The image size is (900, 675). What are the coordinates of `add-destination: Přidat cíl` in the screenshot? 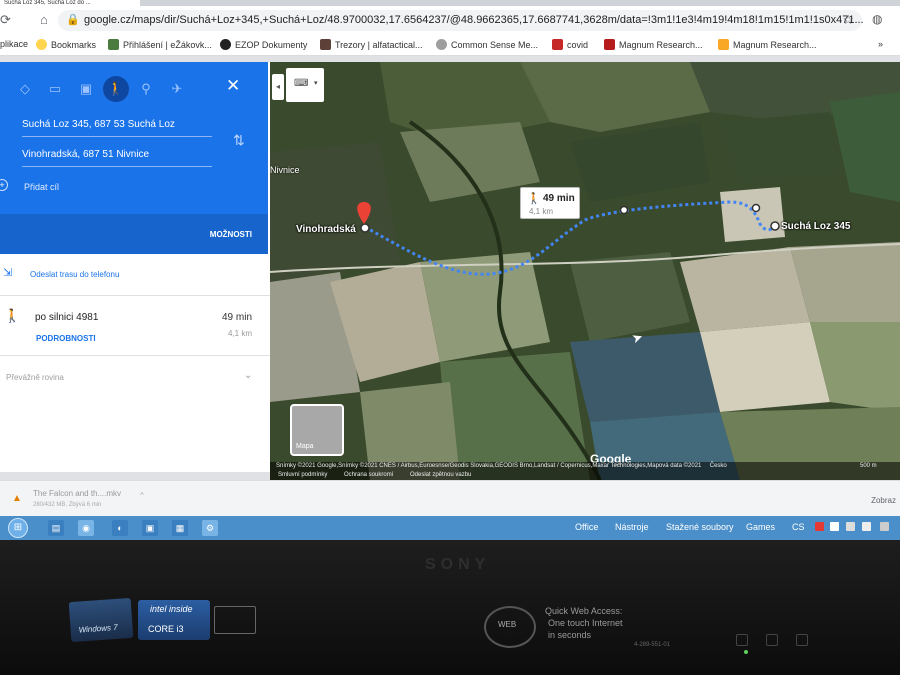 It's located at (41, 187).